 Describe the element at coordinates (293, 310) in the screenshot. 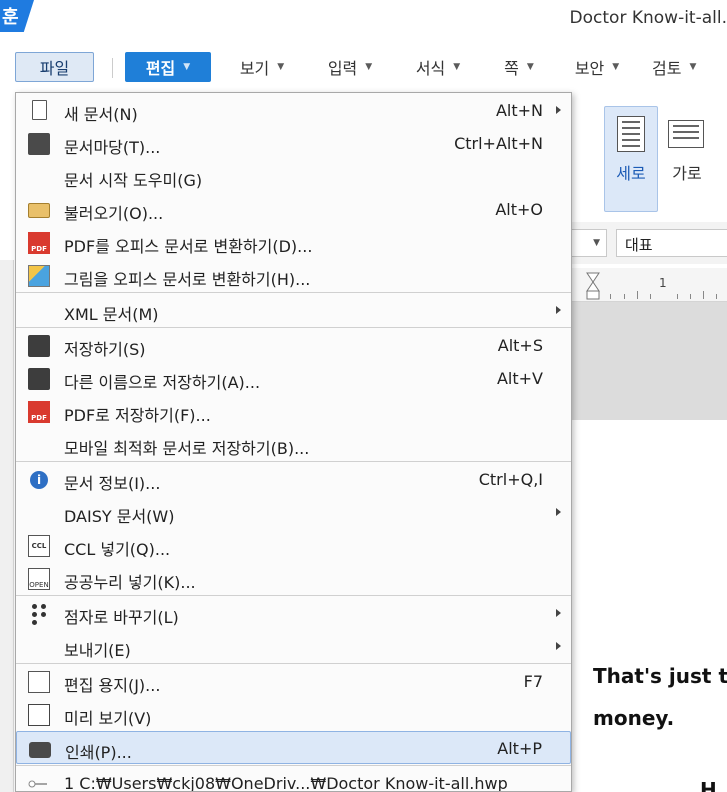

I see `menu-item-xml-document: XML 문서(M)` at that location.